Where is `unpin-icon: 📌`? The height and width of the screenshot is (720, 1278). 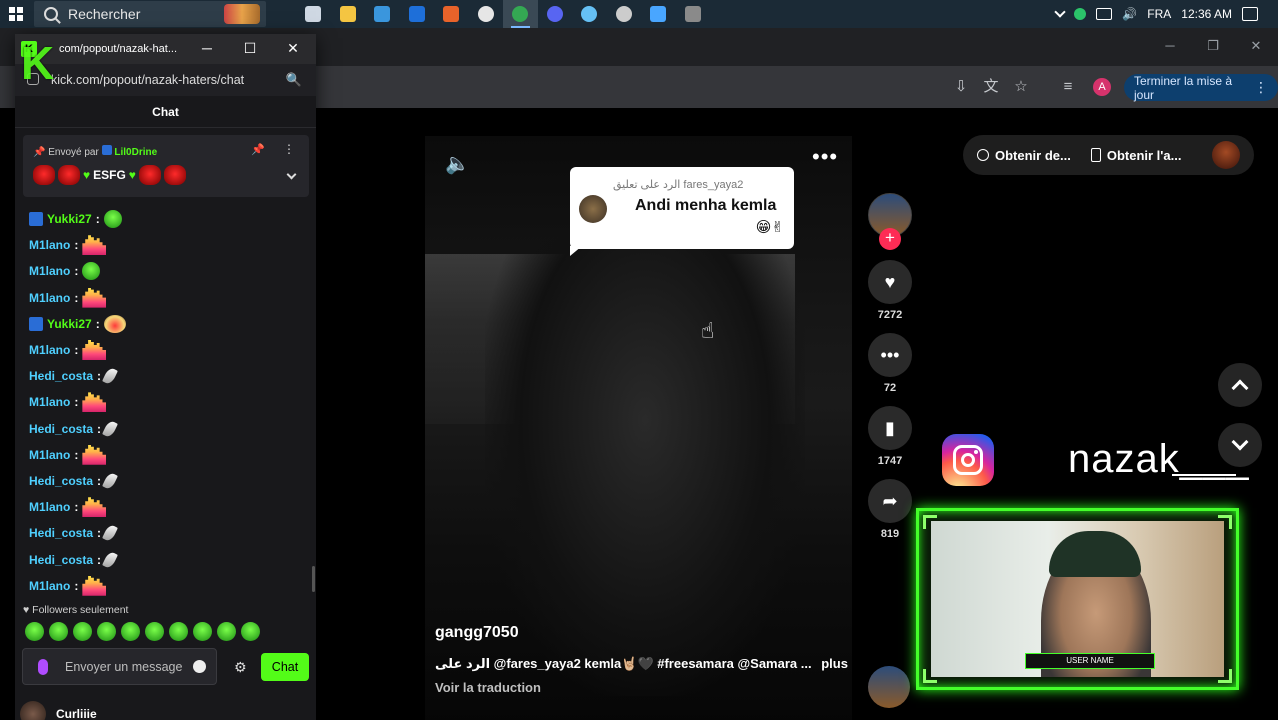 unpin-icon: 📌 is located at coordinates (258, 149).